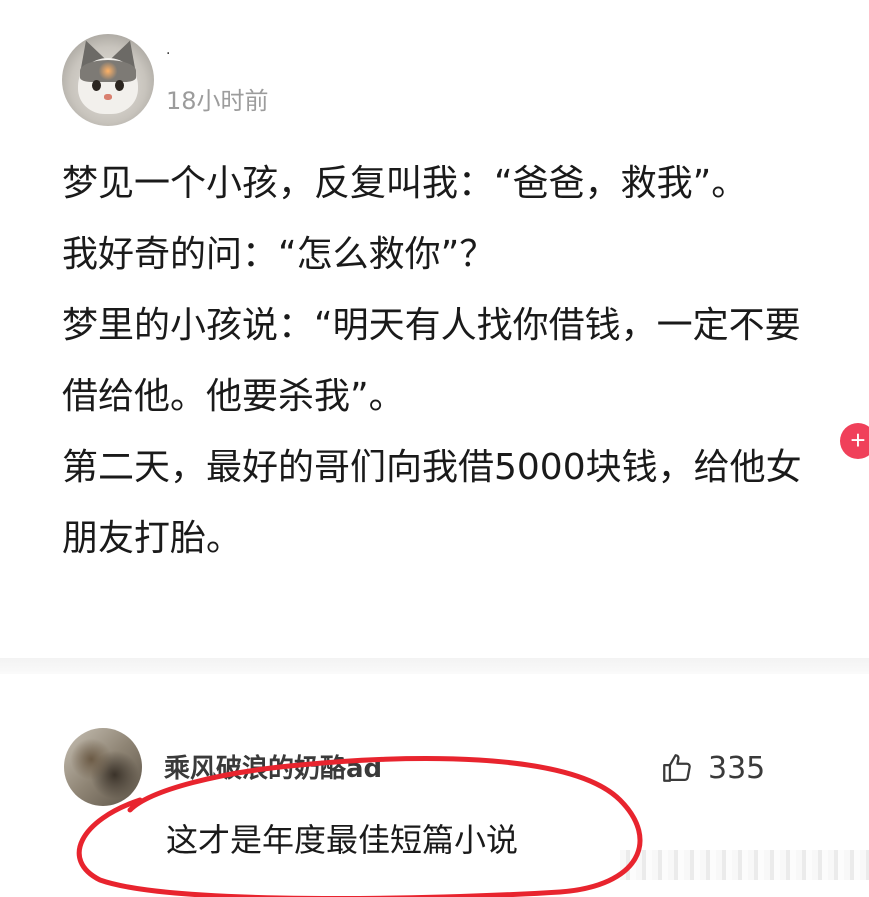 This screenshot has width=869, height=897. I want to click on post-line: 朋友打胎。, so click(152, 538).